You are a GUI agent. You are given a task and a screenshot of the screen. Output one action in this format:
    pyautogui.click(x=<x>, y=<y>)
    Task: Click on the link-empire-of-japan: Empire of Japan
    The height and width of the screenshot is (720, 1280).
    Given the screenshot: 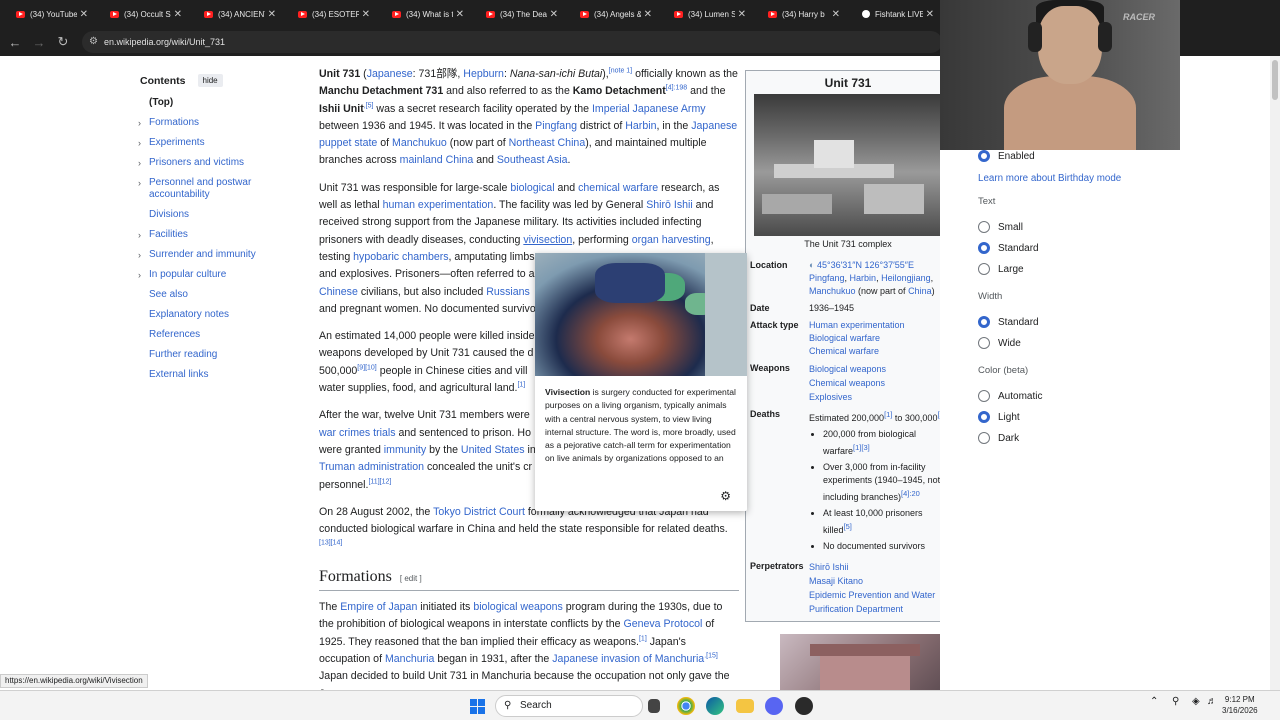 What is the action you would take?
    pyautogui.click(x=378, y=607)
    